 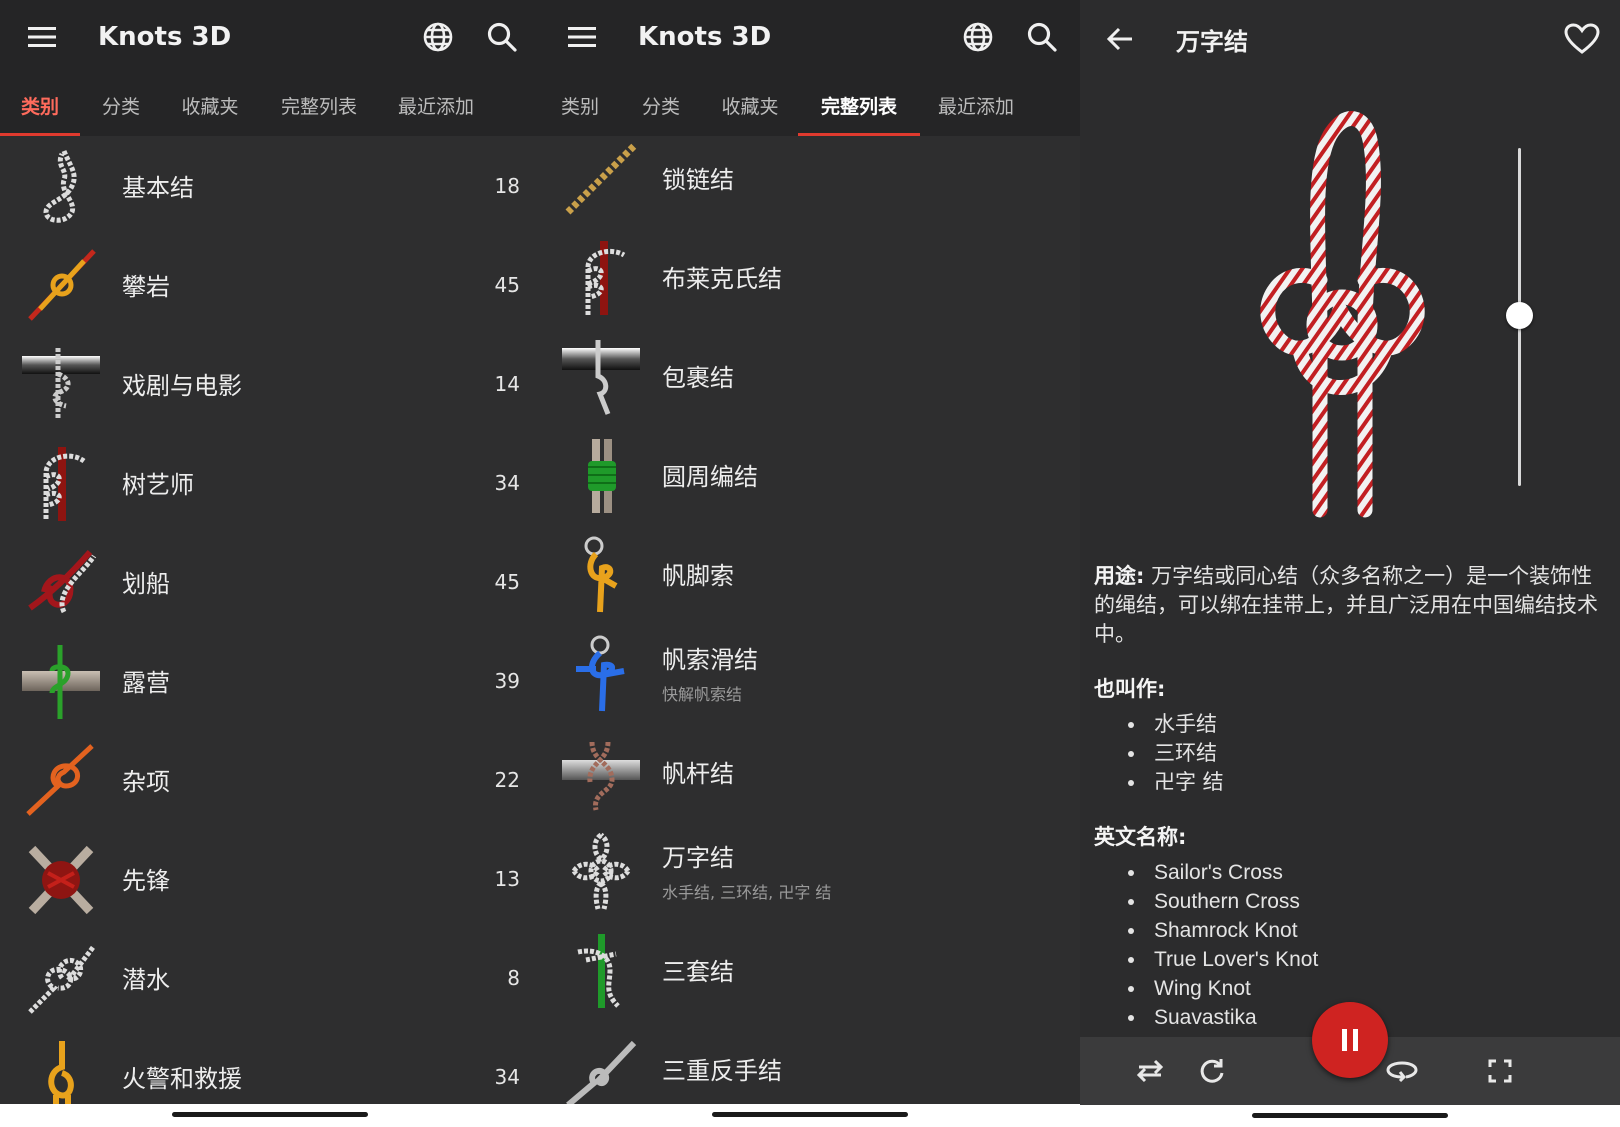 What do you see at coordinates (158, 188) in the screenshot?
I see `category-label: 基本结` at bounding box center [158, 188].